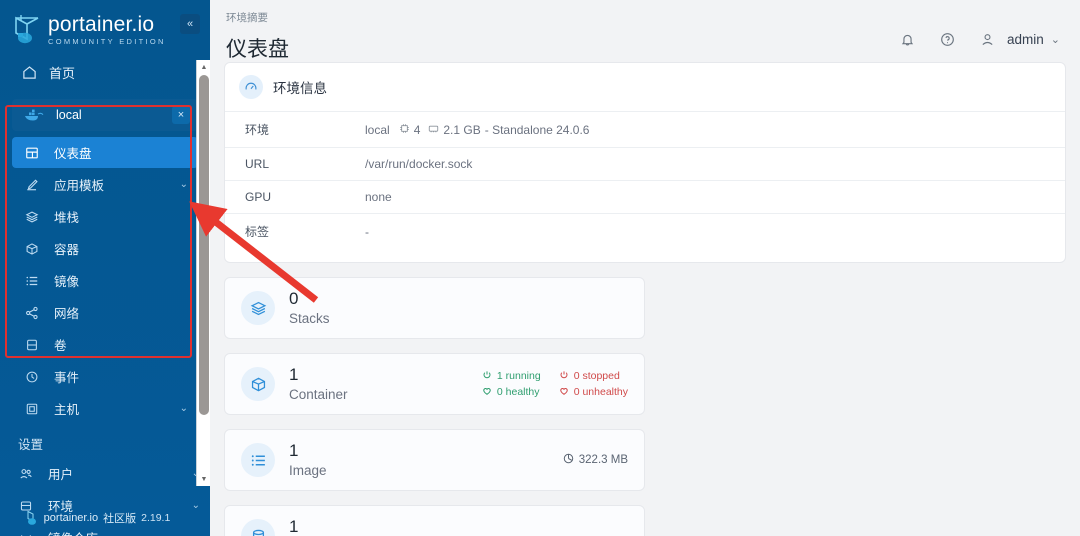 This screenshot has width=1080, height=536. I want to click on info-row-gpu: GPU none, so click(645, 196).